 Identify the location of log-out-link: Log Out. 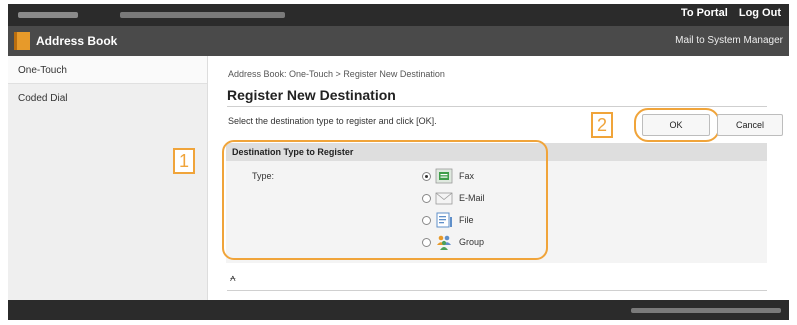
(760, 13).